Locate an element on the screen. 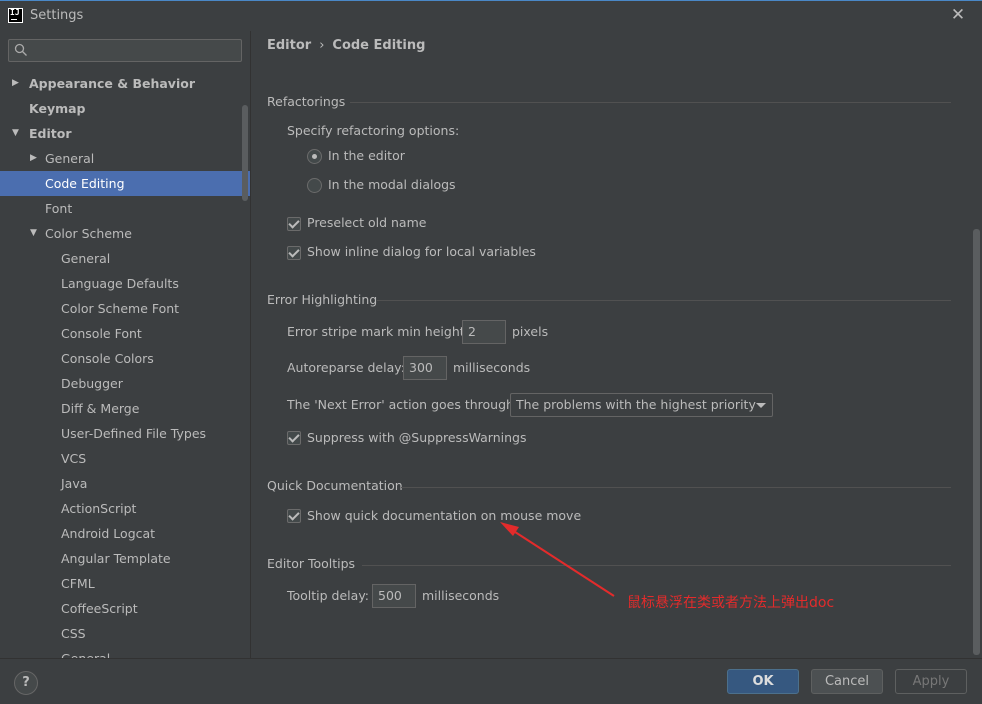 The image size is (982, 704). sidebar-item-label: Code Editing is located at coordinates (85, 183).